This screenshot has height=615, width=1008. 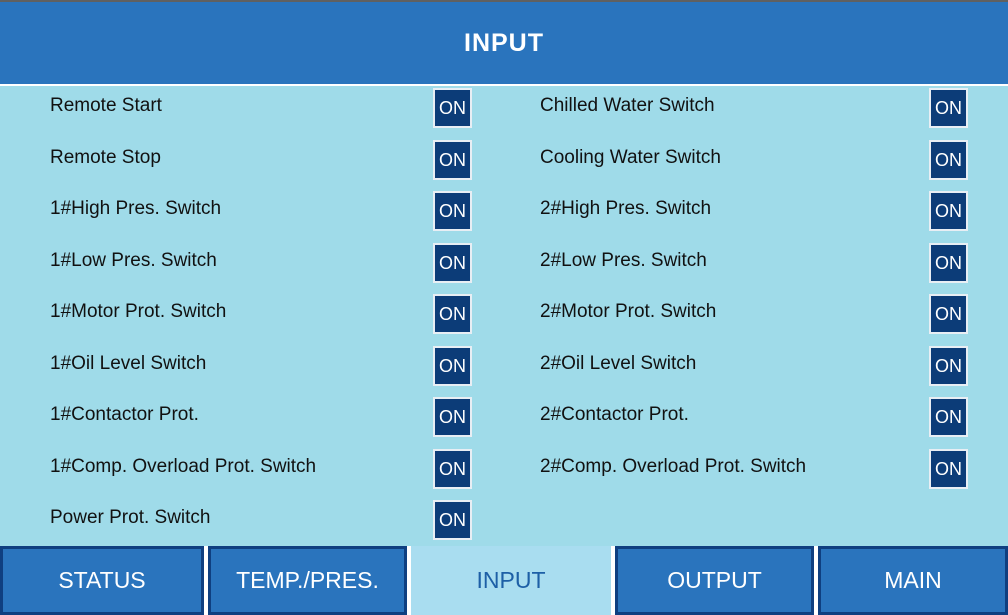 What do you see at coordinates (948, 108) in the screenshot?
I see `state-indicator-chilled-water-switch: ON` at bounding box center [948, 108].